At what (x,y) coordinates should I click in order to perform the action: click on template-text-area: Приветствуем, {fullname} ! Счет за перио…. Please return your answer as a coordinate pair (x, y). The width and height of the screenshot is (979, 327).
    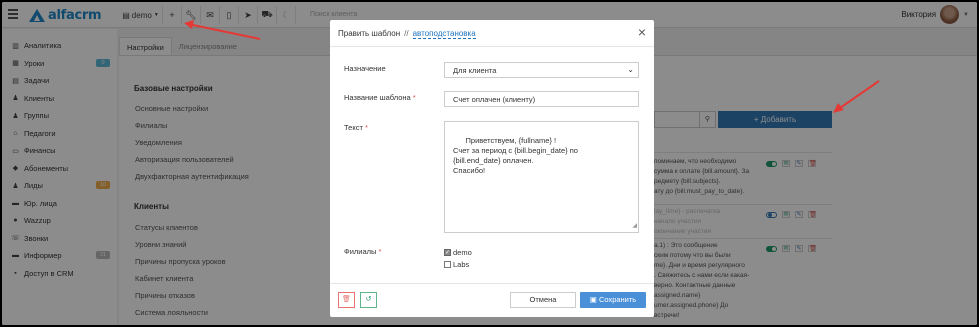
    Looking at the image, I should click on (541, 177).